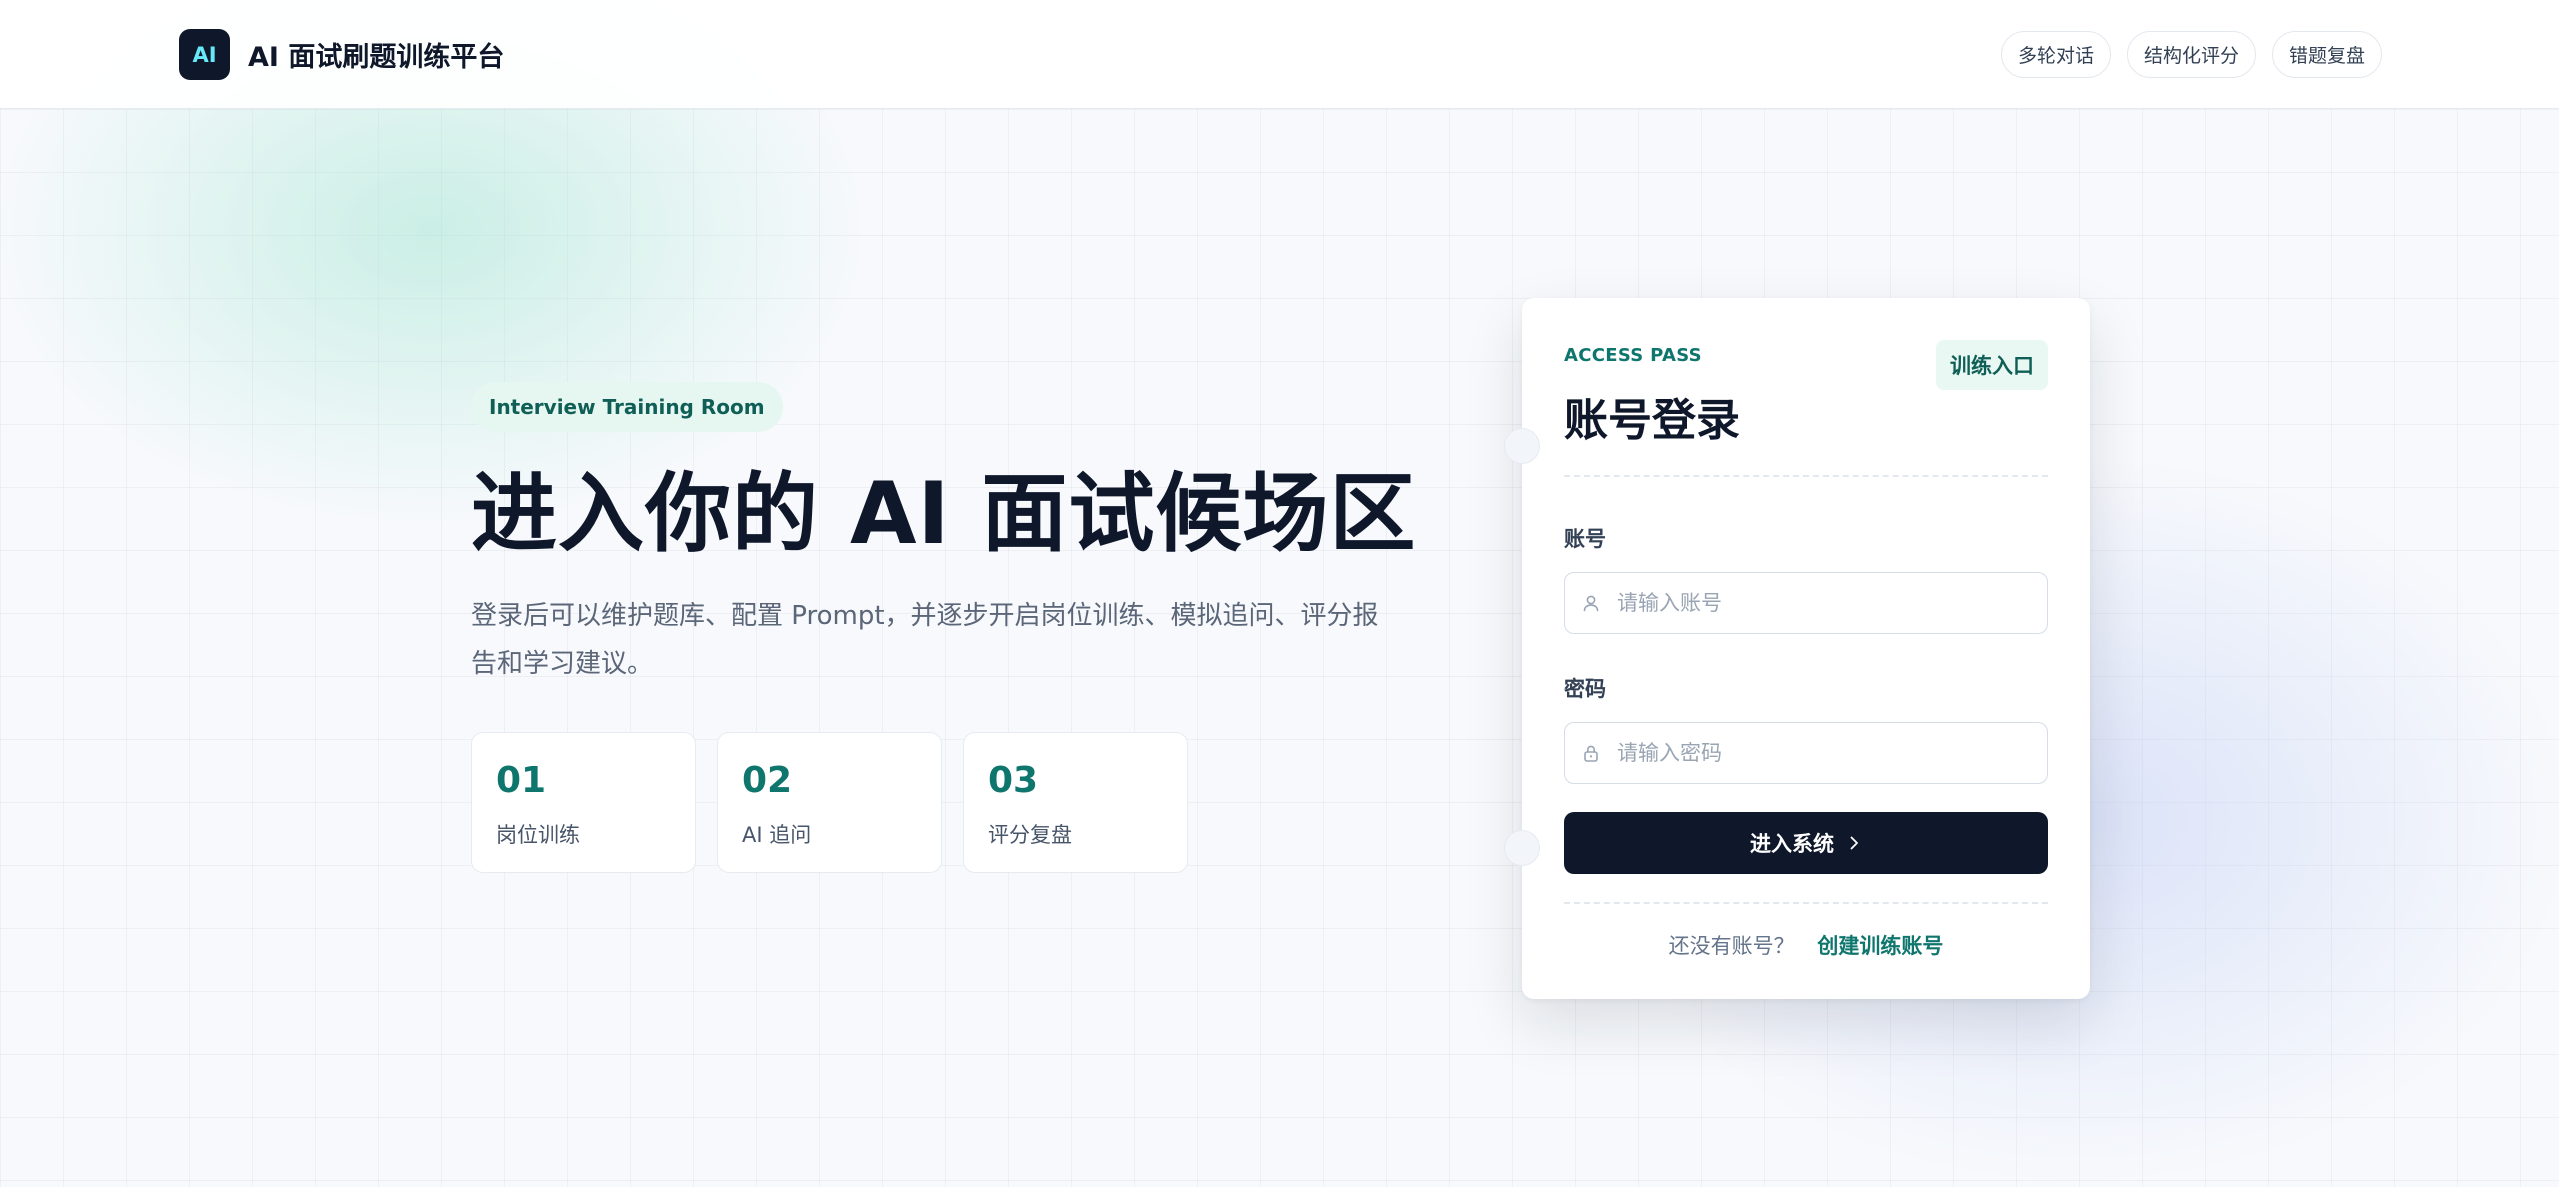 The width and height of the screenshot is (2559, 1187). Describe the element at coordinates (1797, 648) in the screenshot. I see `login-card: ACCESS PASS 账号登录 训练入口 账号 密码` at that location.